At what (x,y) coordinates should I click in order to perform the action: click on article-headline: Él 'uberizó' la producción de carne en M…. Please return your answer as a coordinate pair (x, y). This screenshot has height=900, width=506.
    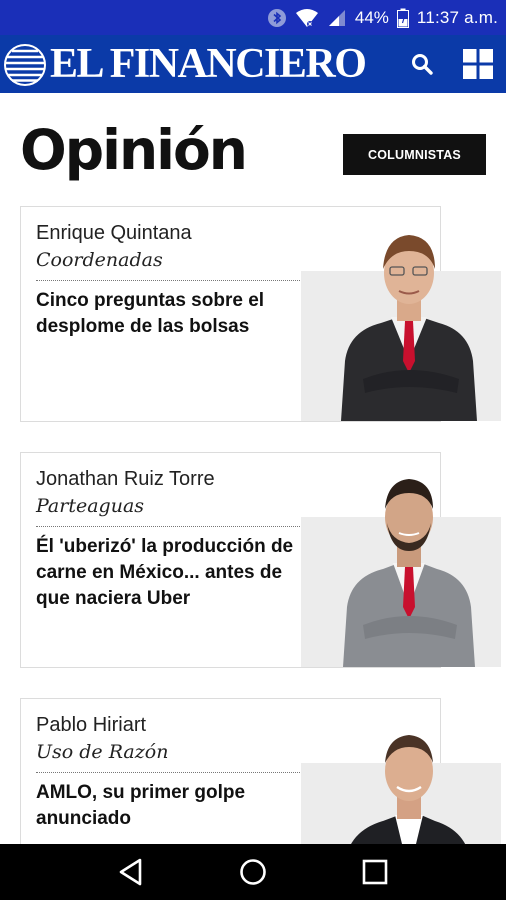
    Looking at the image, I should click on (170, 573).